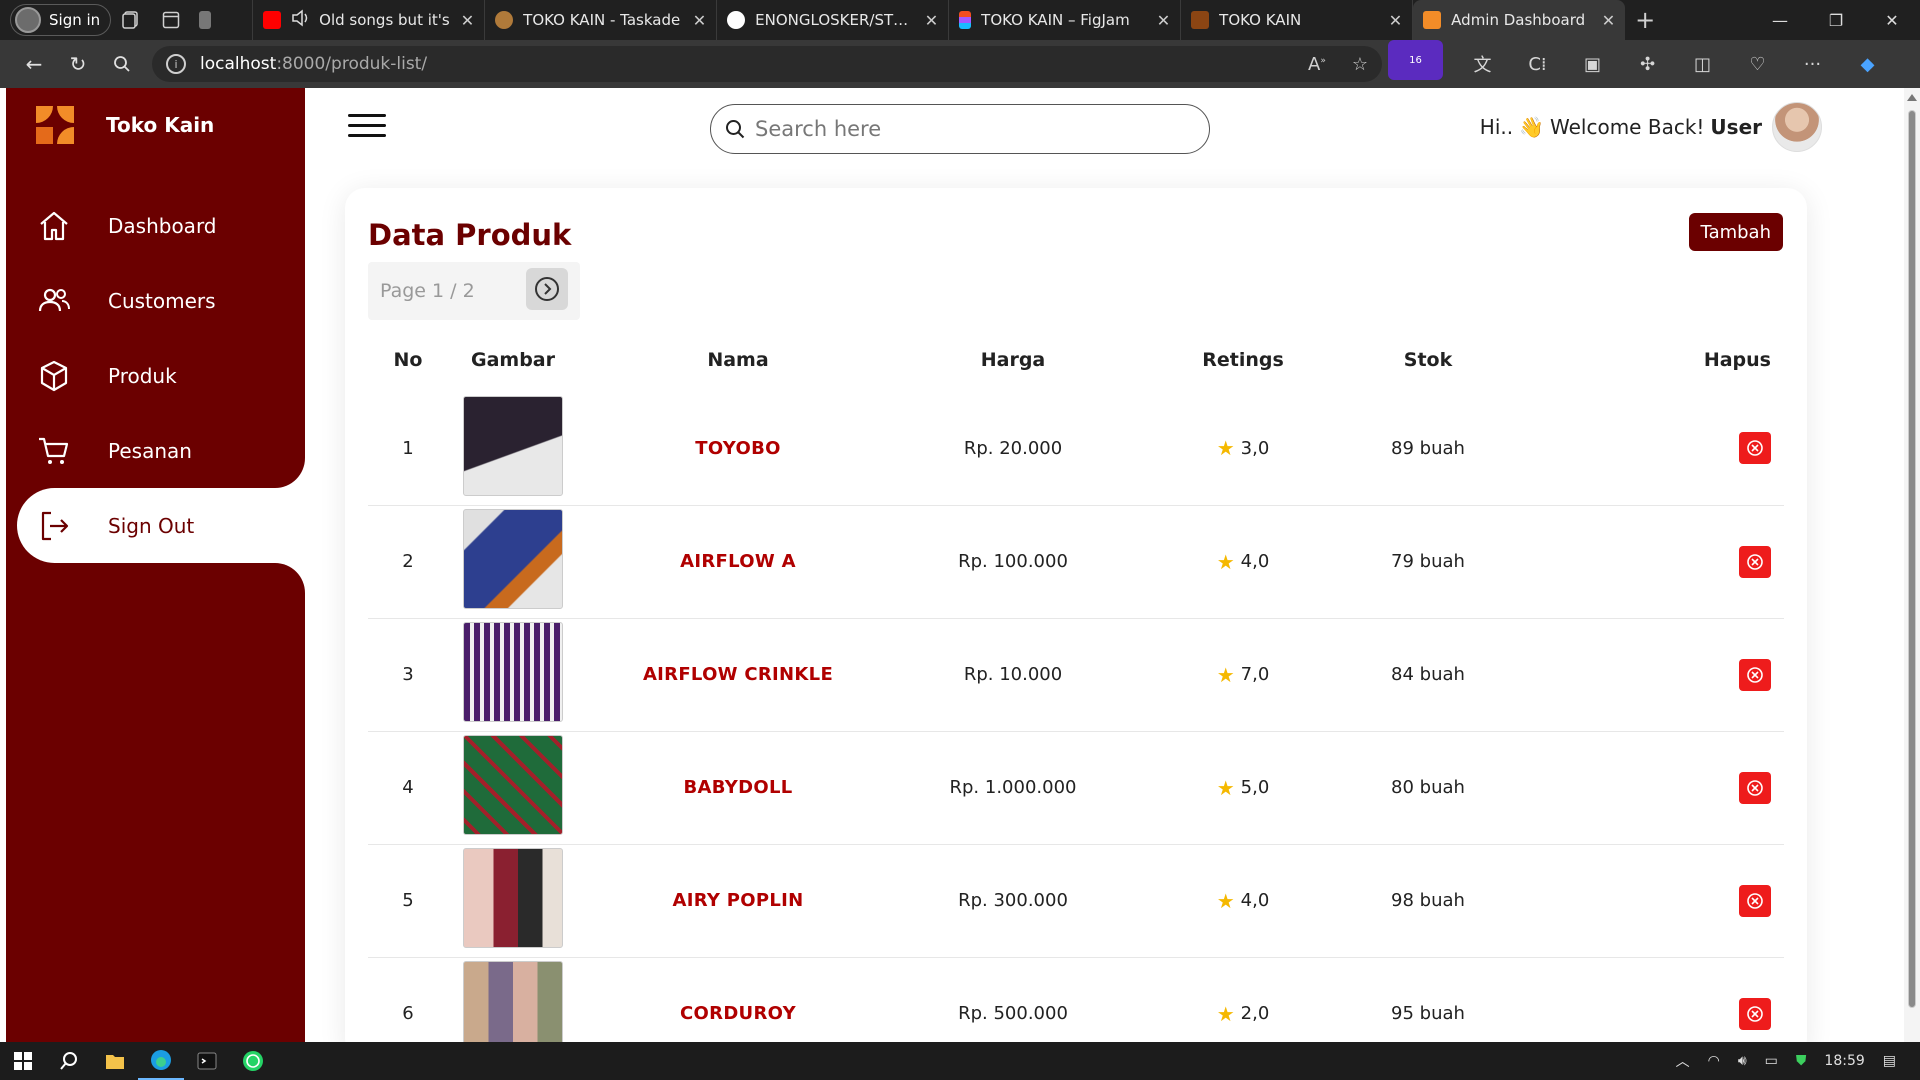 This screenshot has width=1920, height=1080. I want to click on sidebar-item-pesanan: Pesanan, so click(155, 450).